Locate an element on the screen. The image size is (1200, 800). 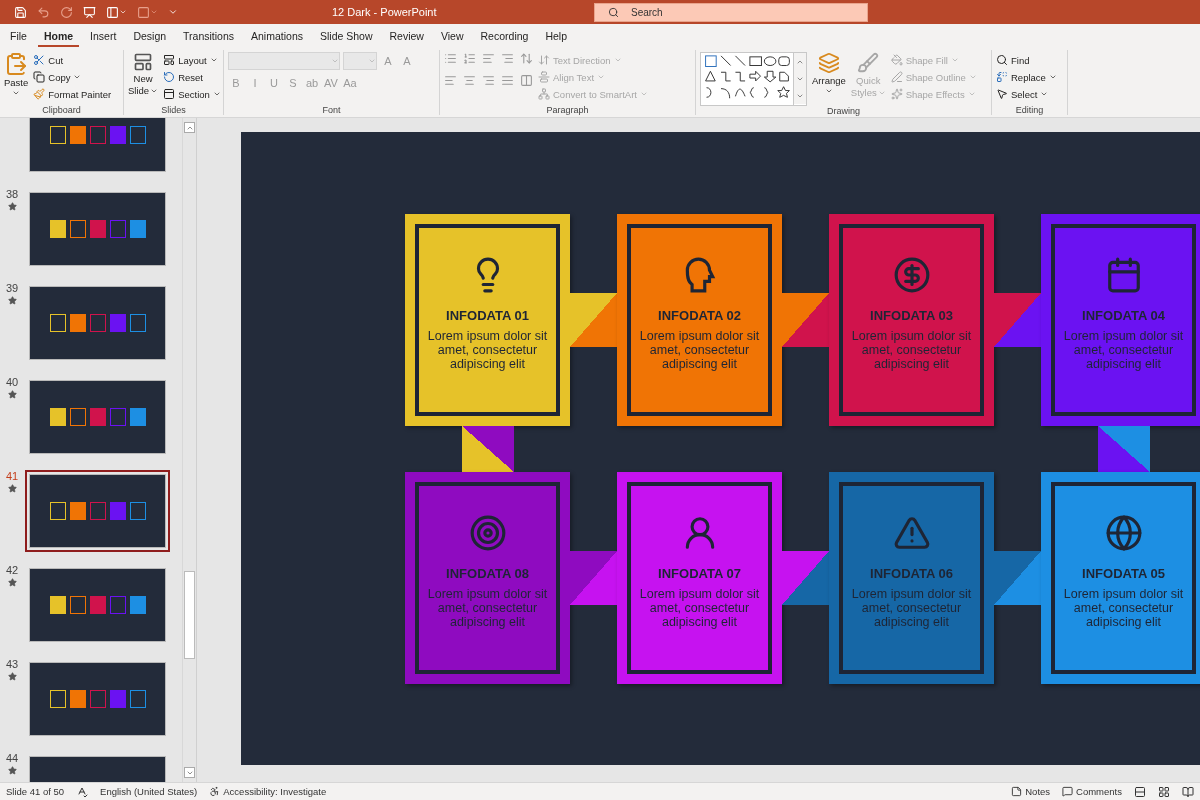
format-painter-button: Format Painter is located at coordinates (72, 94).